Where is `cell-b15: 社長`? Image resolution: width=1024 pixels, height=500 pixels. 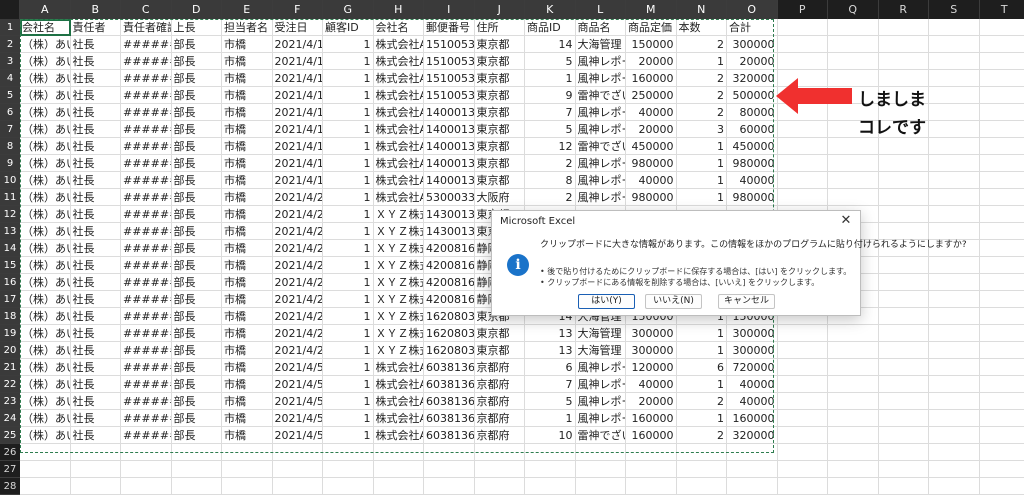 cell-b15: 社長 is located at coordinates (95, 265).